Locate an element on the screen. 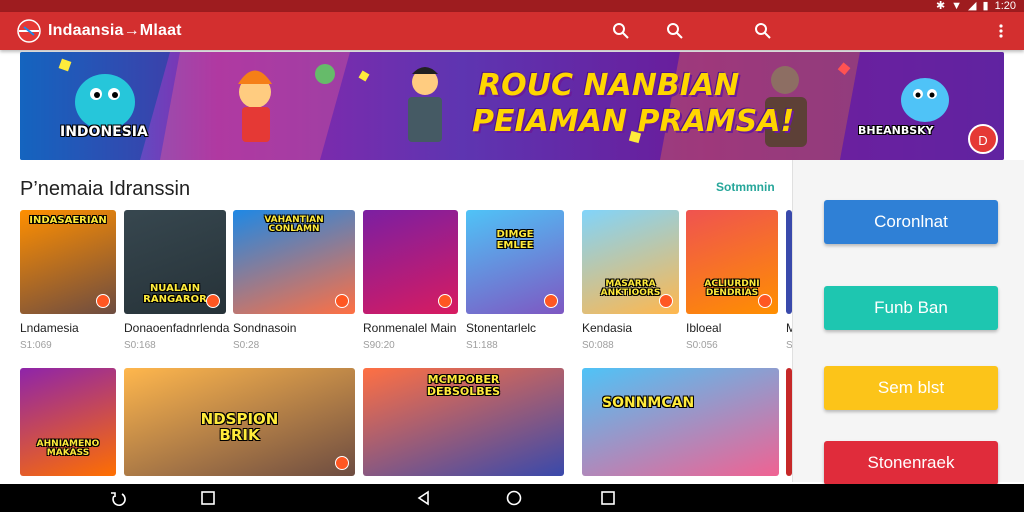  card-art-label: AHNIAMENO MAKASS is located at coordinates (68, 449).